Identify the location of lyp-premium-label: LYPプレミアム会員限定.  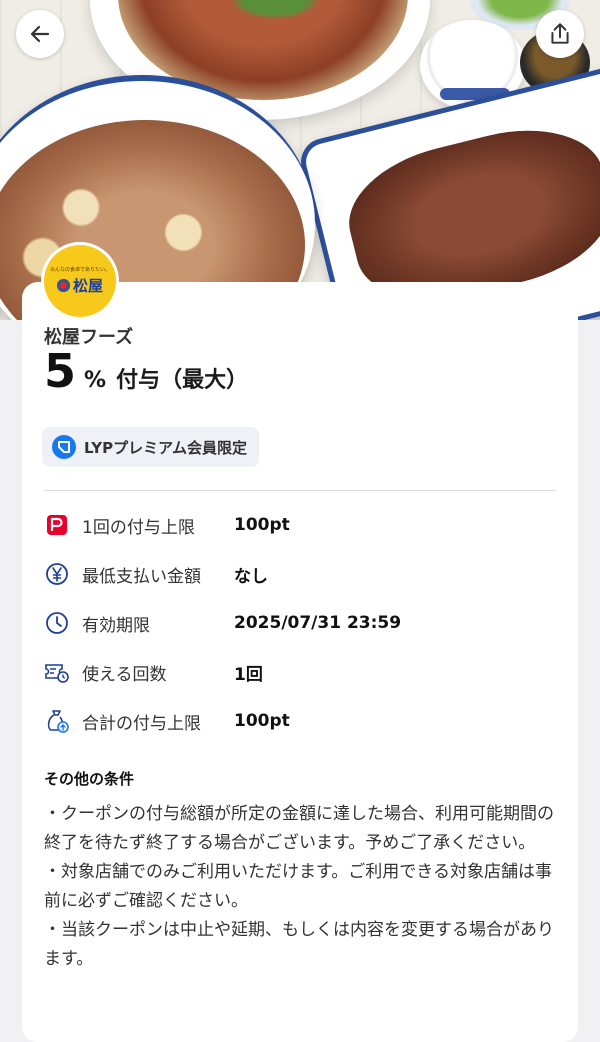
(166, 447).